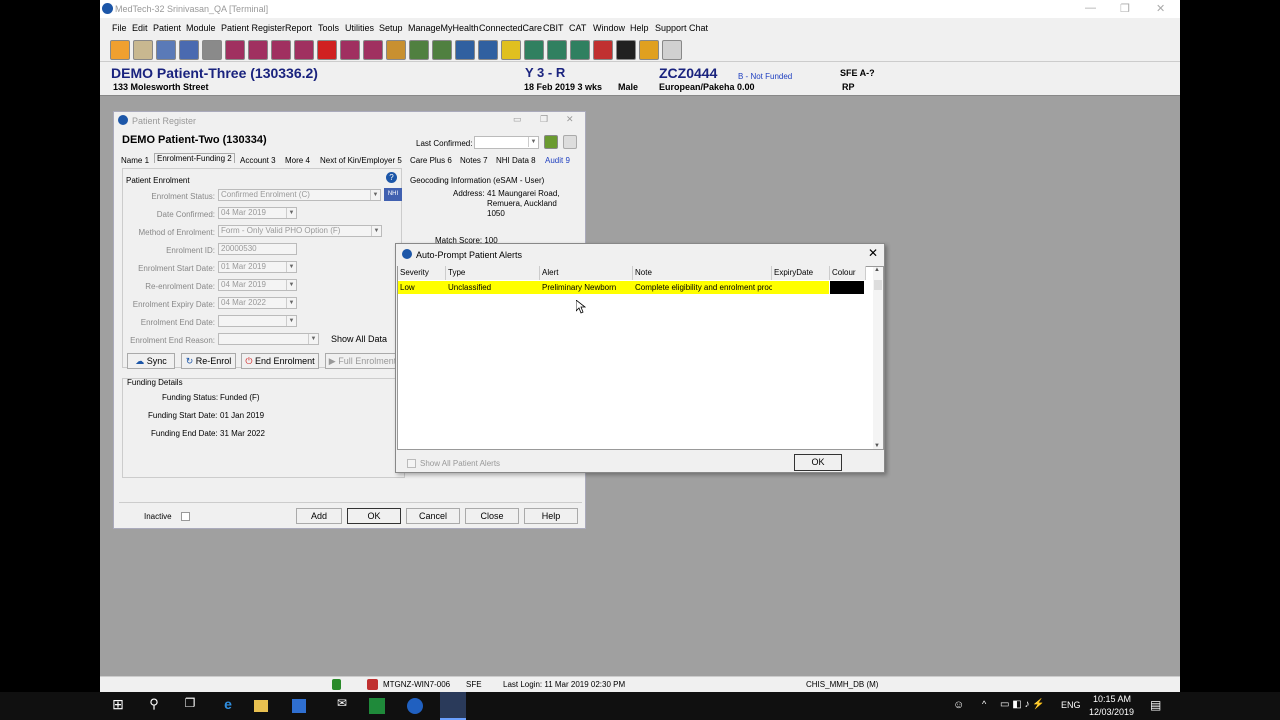 The height and width of the screenshot is (720, 1280). I want to click on menu-file: File, so click(119, 28).